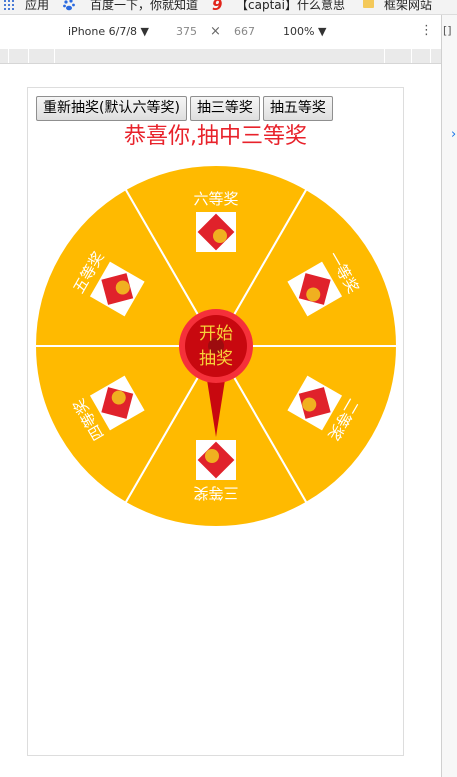 The width and height of the screenshot is (457, 777). Describe the element at coordinates (215, 493) in the screenshot. I see `prize-label: 三等奖` at that location.